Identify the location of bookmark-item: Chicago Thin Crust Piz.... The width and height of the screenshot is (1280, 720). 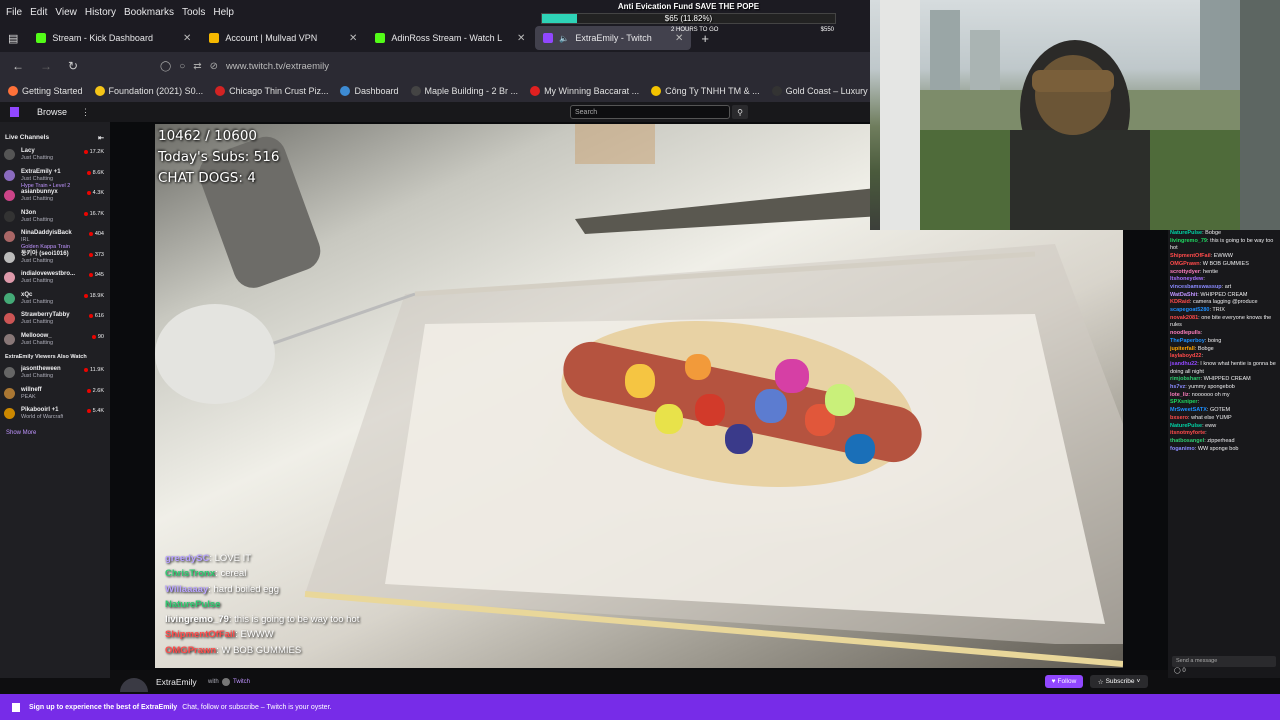
(271, 91).